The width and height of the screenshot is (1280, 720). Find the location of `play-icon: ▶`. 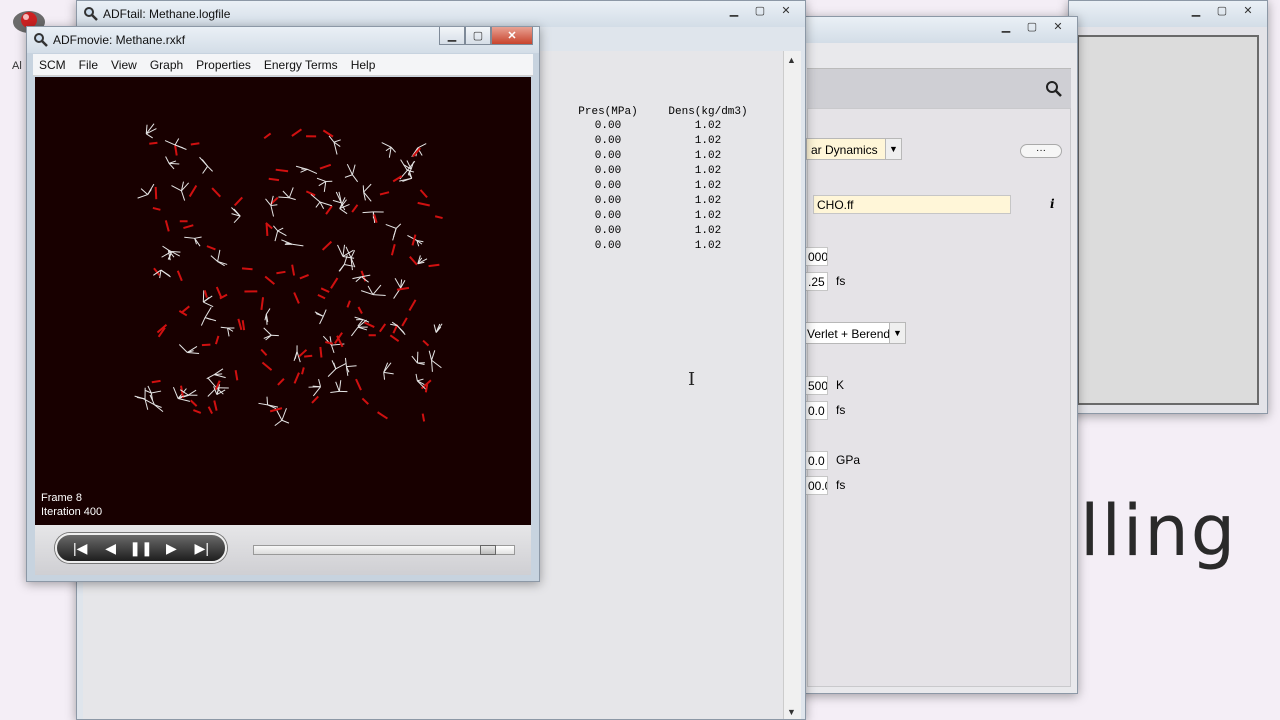

play-icon: ▶ is located at coordinates (171, 548).